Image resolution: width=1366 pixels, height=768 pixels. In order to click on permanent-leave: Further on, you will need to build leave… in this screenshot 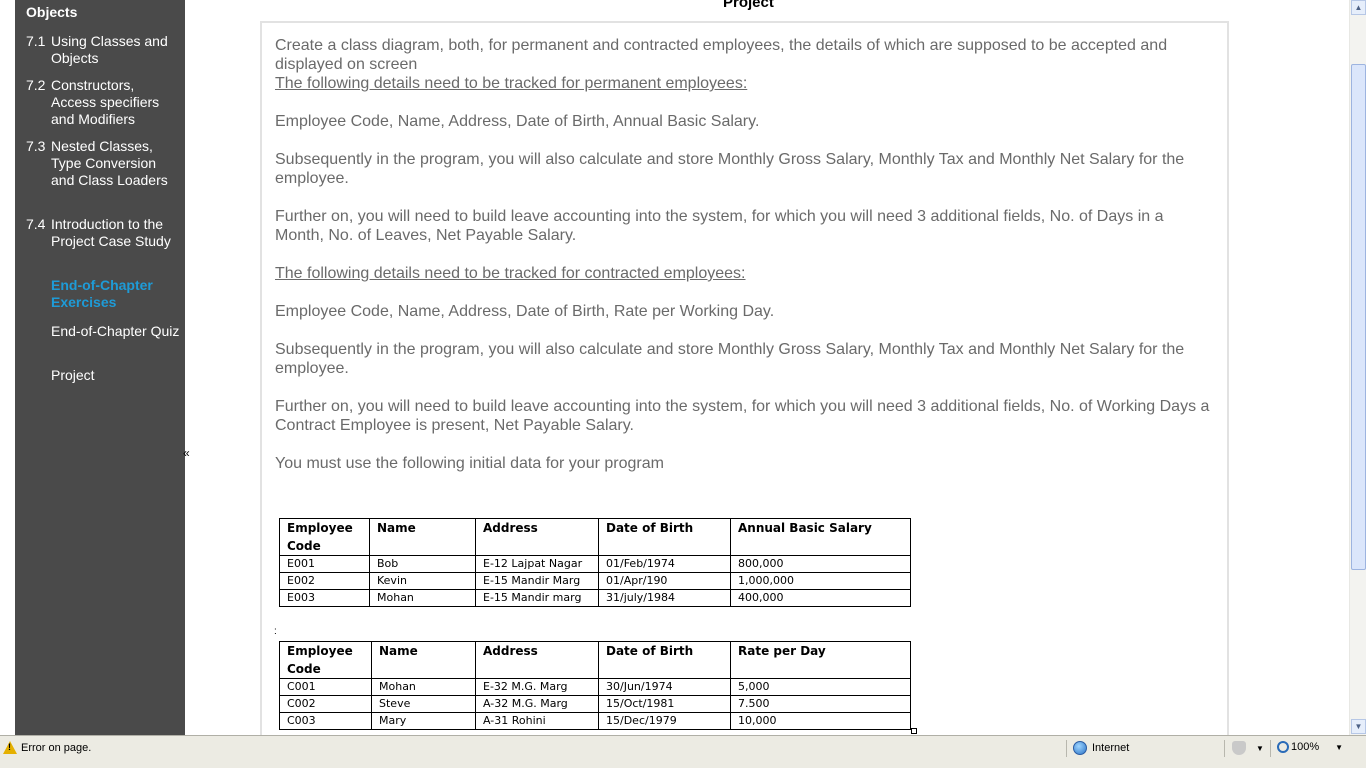, I will do `click(719, 226)`.